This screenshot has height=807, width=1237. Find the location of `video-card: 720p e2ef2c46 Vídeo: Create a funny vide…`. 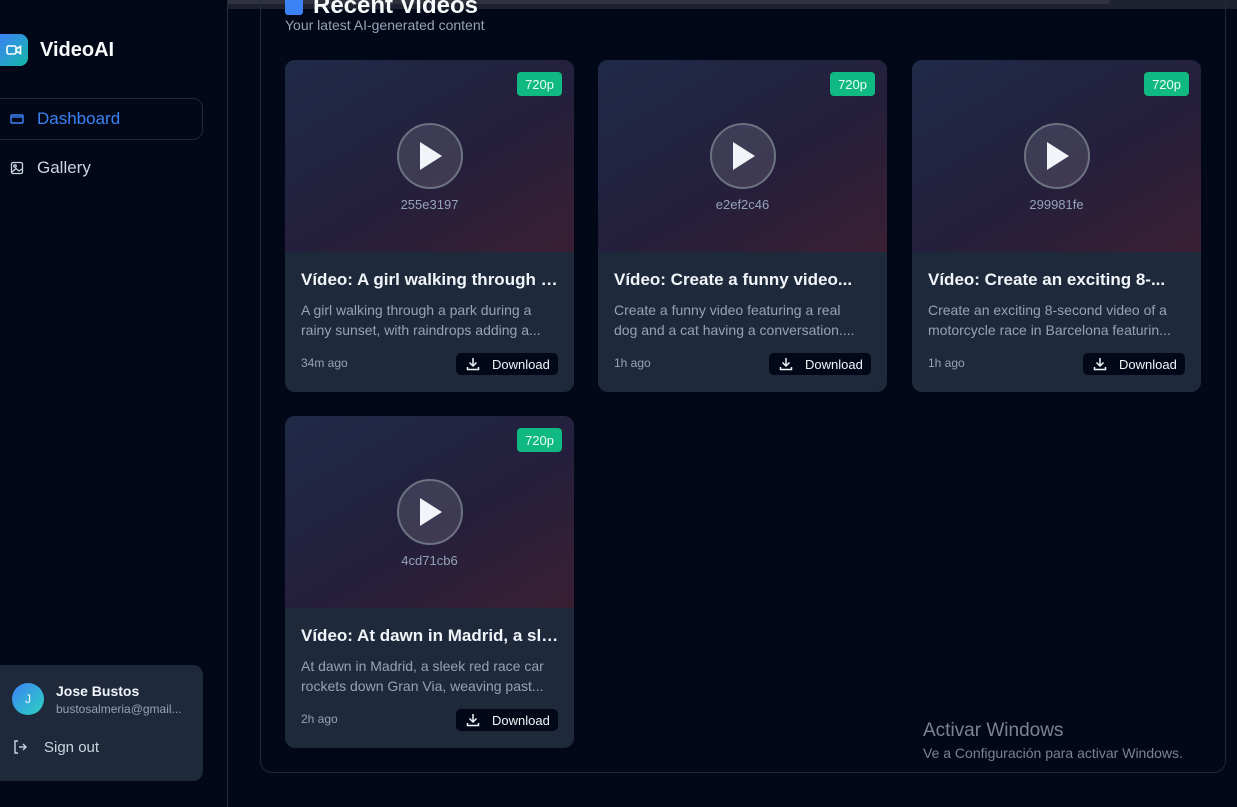

video-card: 720p e2ef2c46 Vídeo: Create a funny vide… is located at coordinates (742, 226).